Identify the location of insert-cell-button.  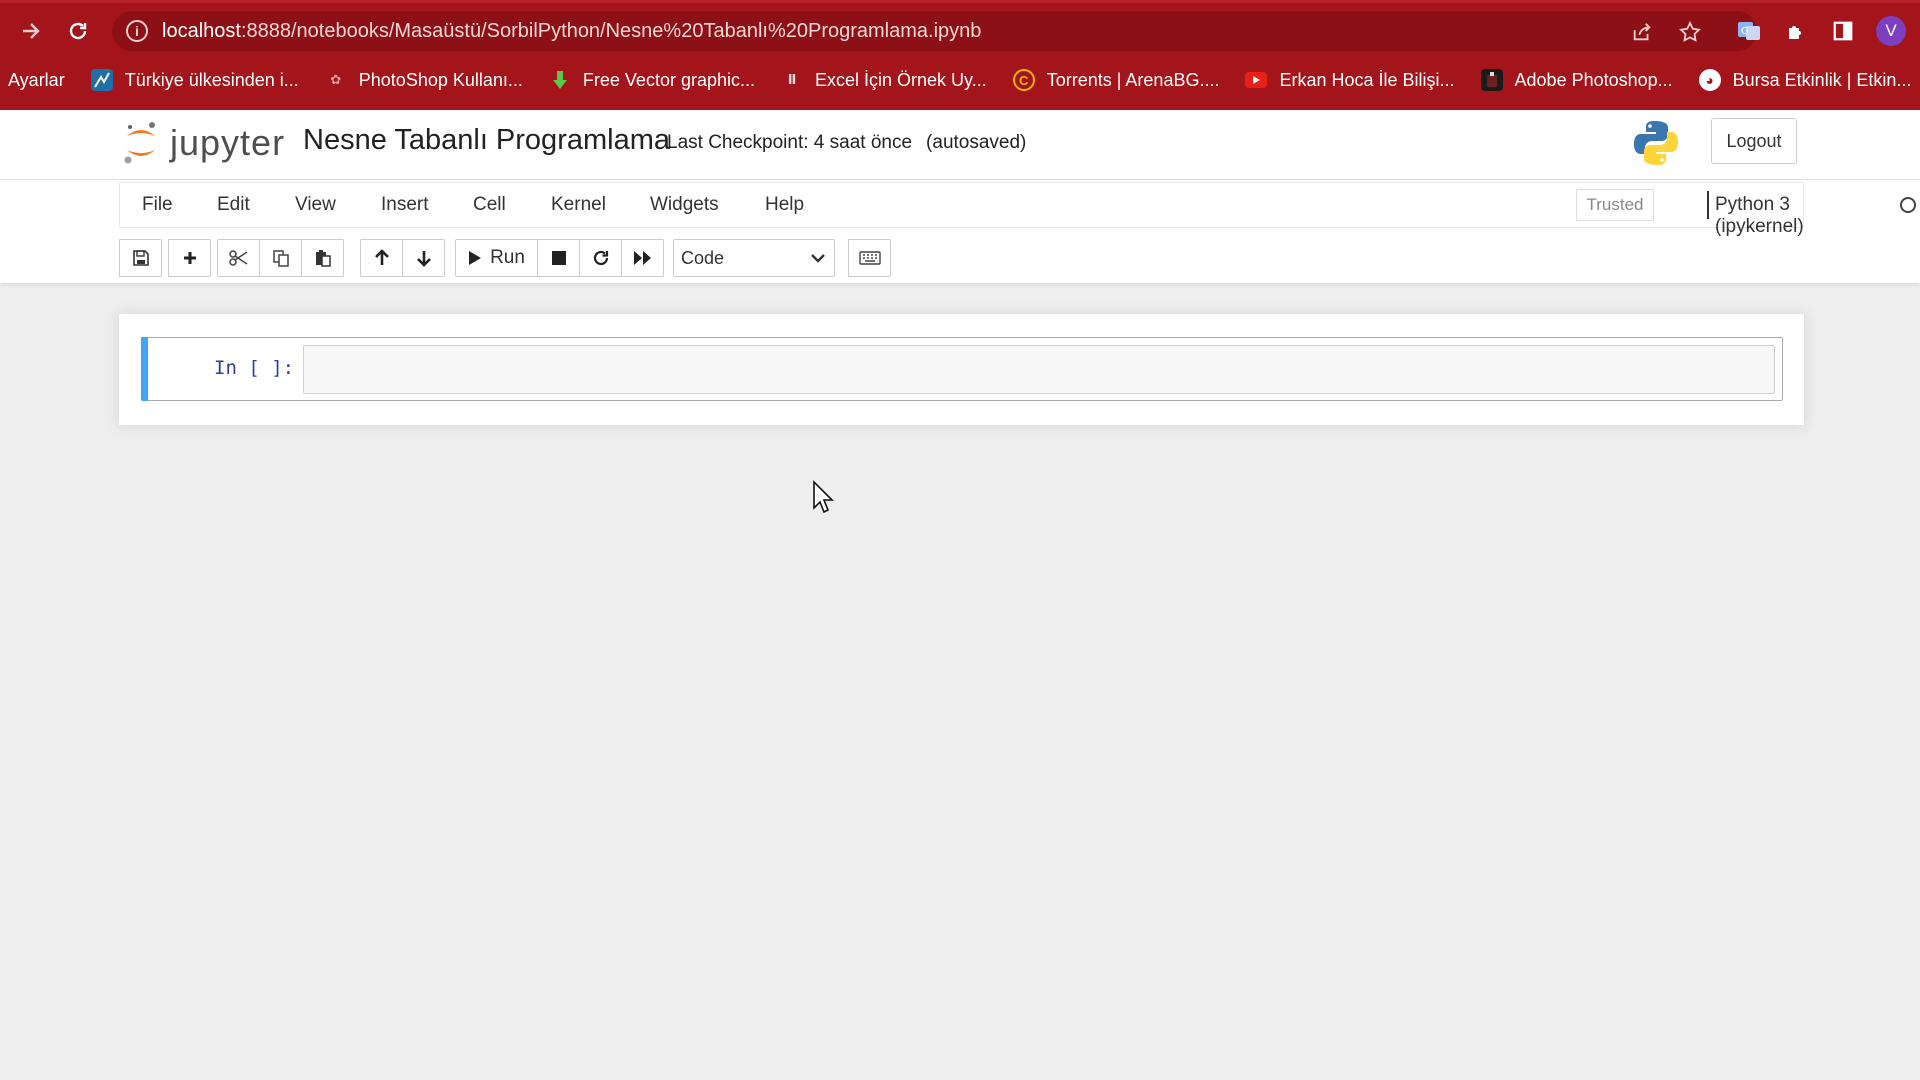
(189, 258).